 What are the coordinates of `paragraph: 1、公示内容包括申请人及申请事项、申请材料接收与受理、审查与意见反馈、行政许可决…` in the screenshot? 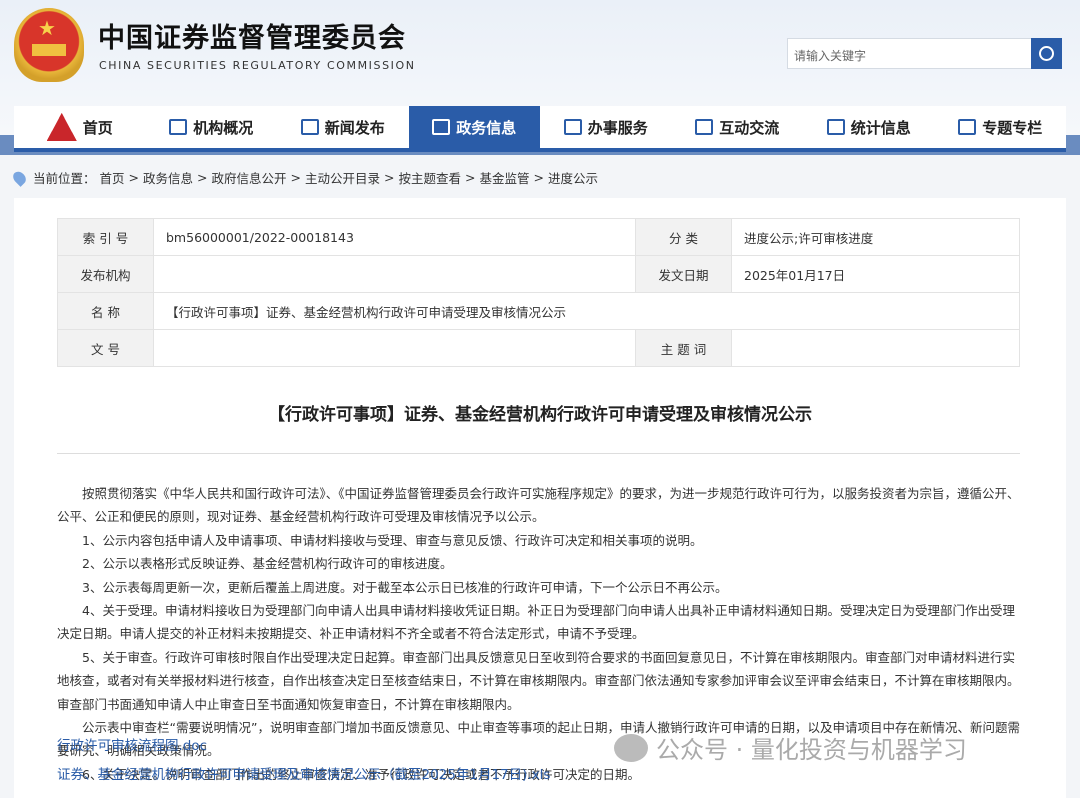 It's located at (392, 540).